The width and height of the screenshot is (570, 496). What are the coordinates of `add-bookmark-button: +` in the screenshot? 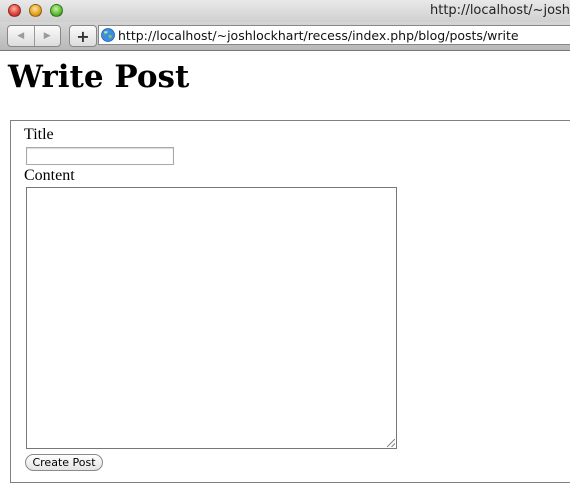 It's located at (83, 36).